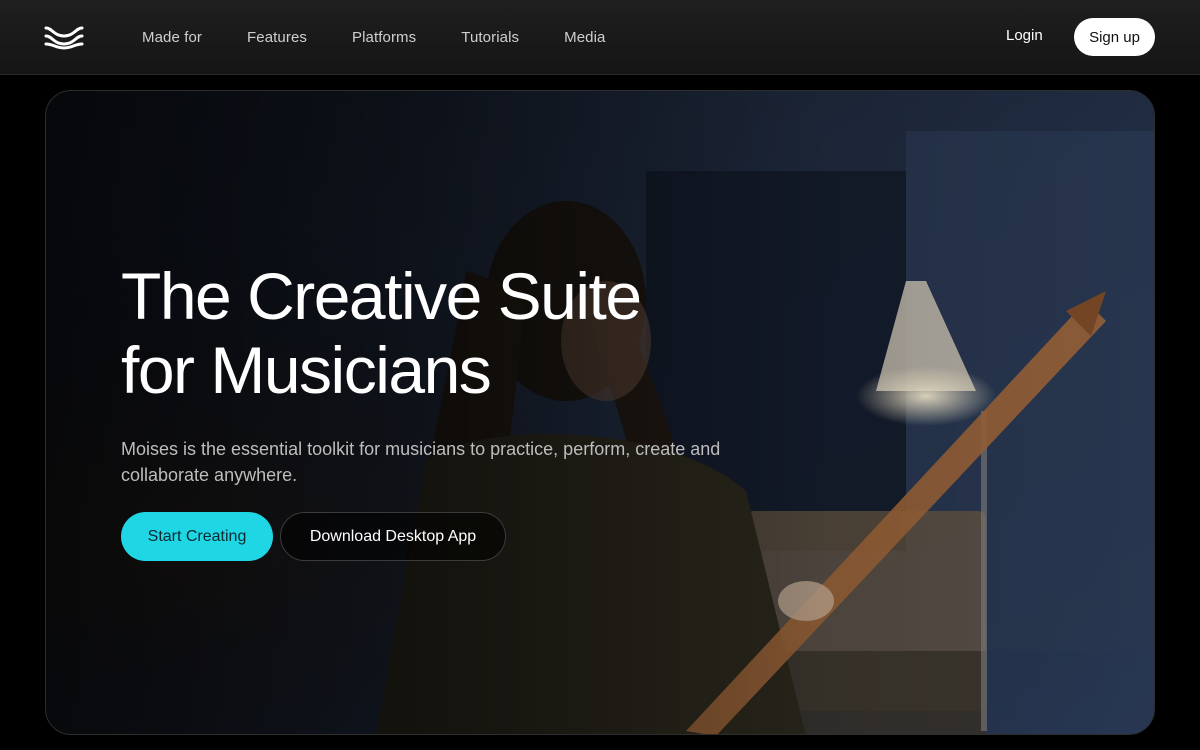 This screenshot has width=1200, height=750. I want to click on signup-button: Sign up, so click(1114, 37).